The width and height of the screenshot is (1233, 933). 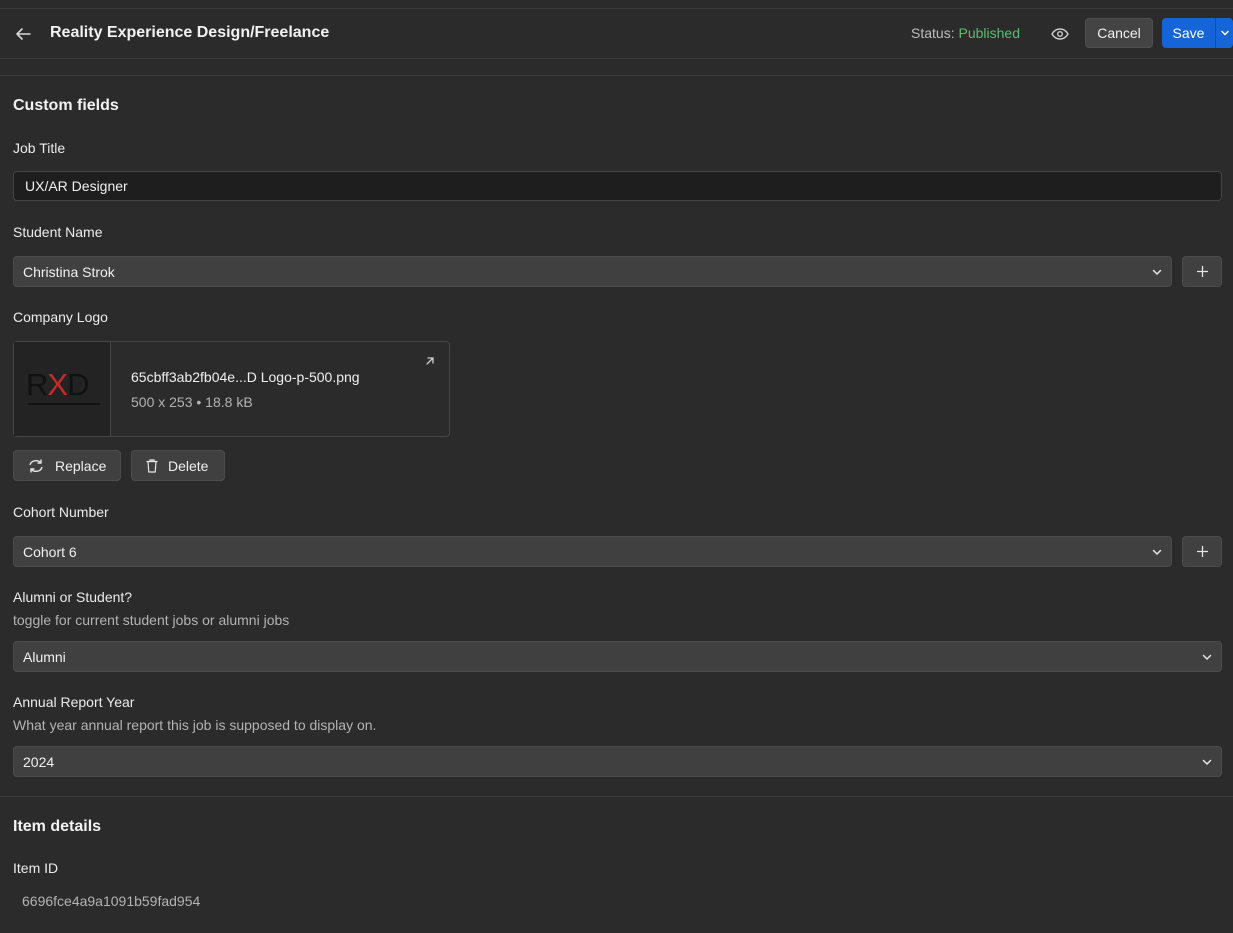 I want to click on alumni-or-student-select: Alumni, so click(x=617, y=656).